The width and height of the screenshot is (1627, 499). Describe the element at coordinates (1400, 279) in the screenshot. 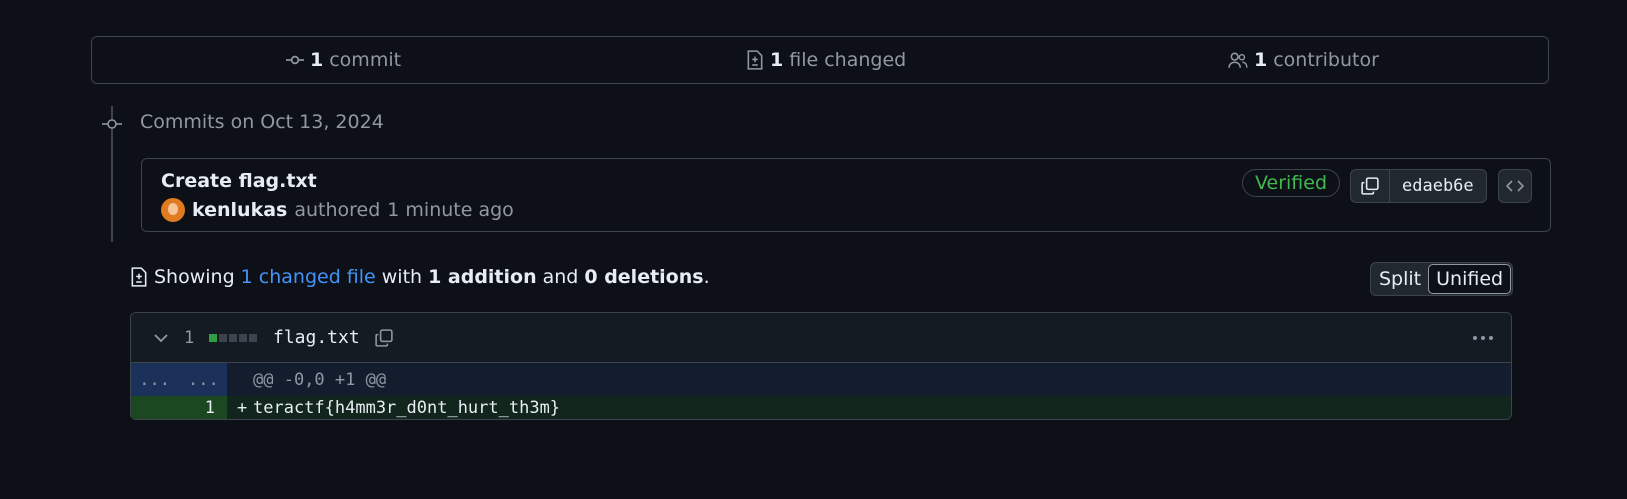

I see `split-view-button: Split` at that location.